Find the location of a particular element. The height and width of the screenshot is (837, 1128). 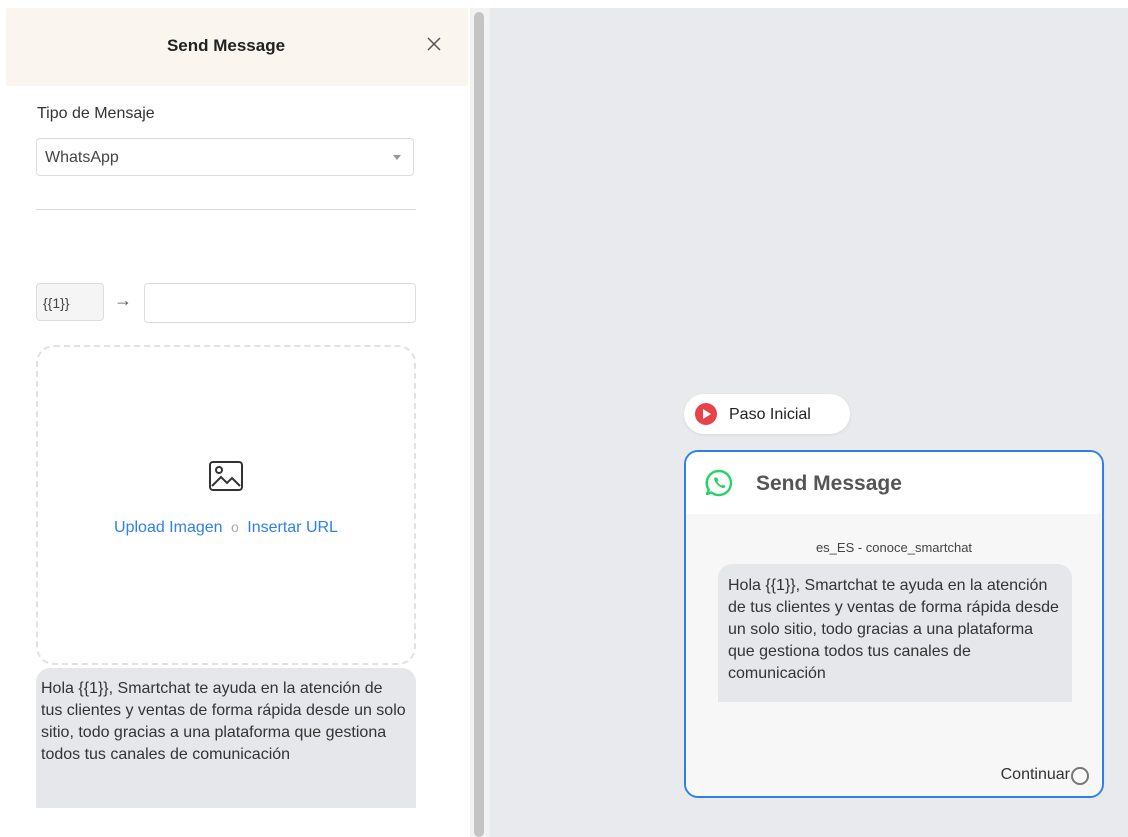

scrollbar-thumb is located at coordinates (479, 424).